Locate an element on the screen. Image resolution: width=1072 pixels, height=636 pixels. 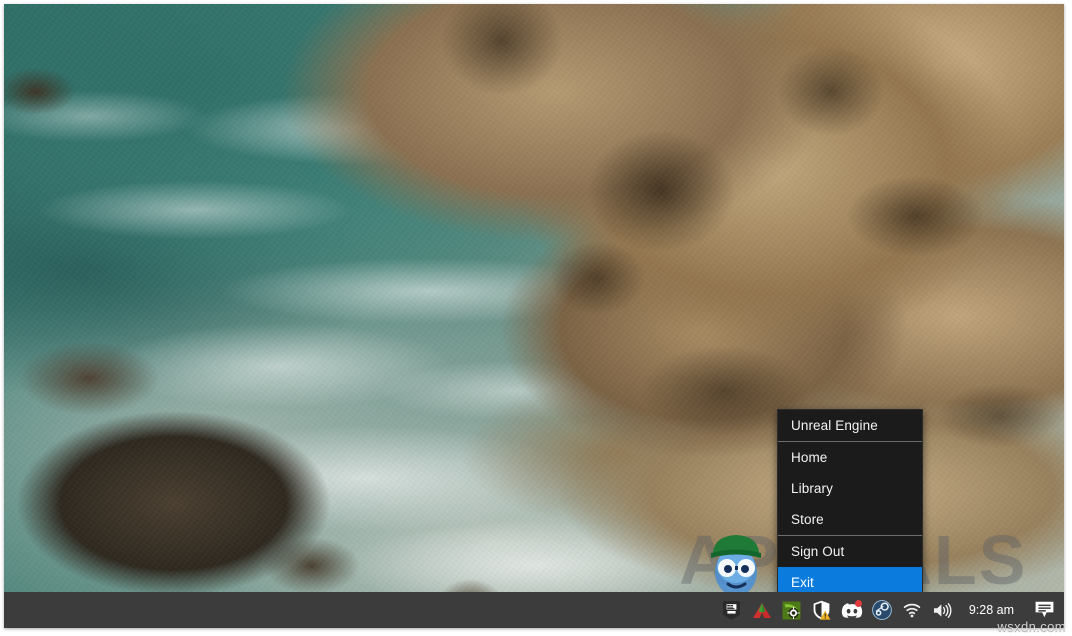
wsxdn-watermark: wsxdn.com is located at coordinates (1031, 626).